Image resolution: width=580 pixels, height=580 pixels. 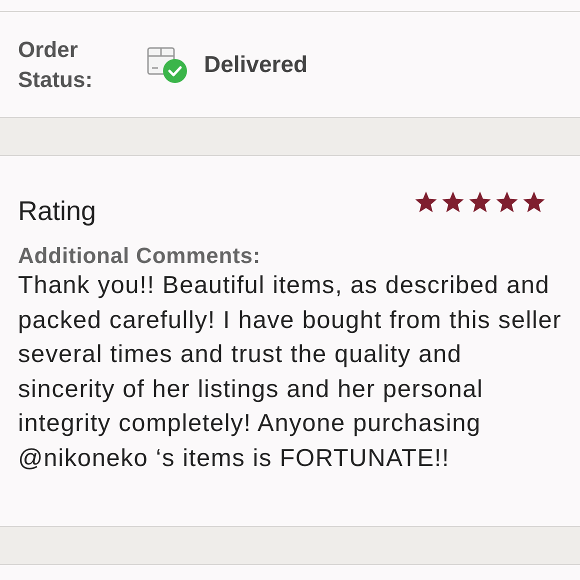 I want to click on order-status-label: Order Status:, so click(x=56, y=65).